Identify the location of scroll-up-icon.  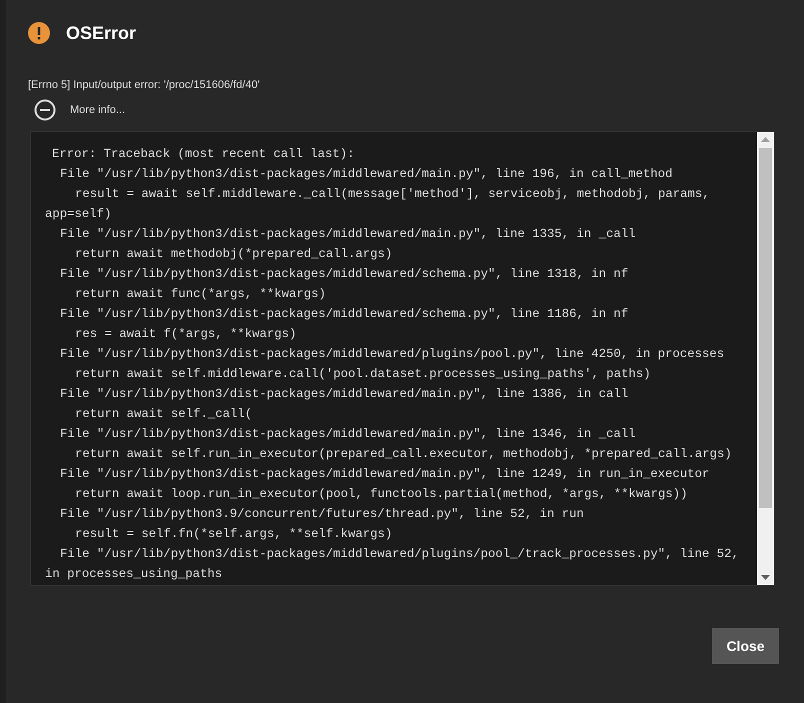
(765, 140).